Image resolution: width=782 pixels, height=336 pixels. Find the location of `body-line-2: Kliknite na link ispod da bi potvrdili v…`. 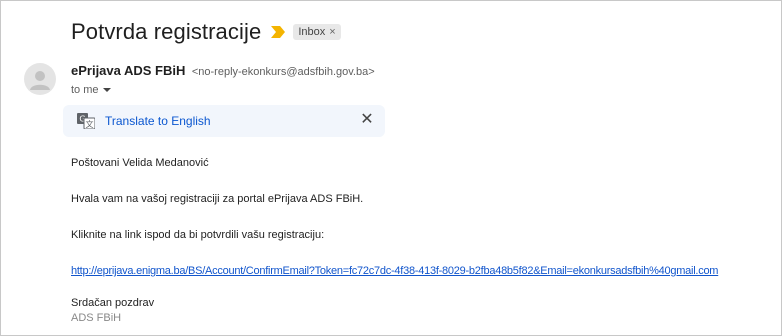

body-line-2: Kliknite na link ispod da bi potvrdili v… is located at coordinates (198, 235).